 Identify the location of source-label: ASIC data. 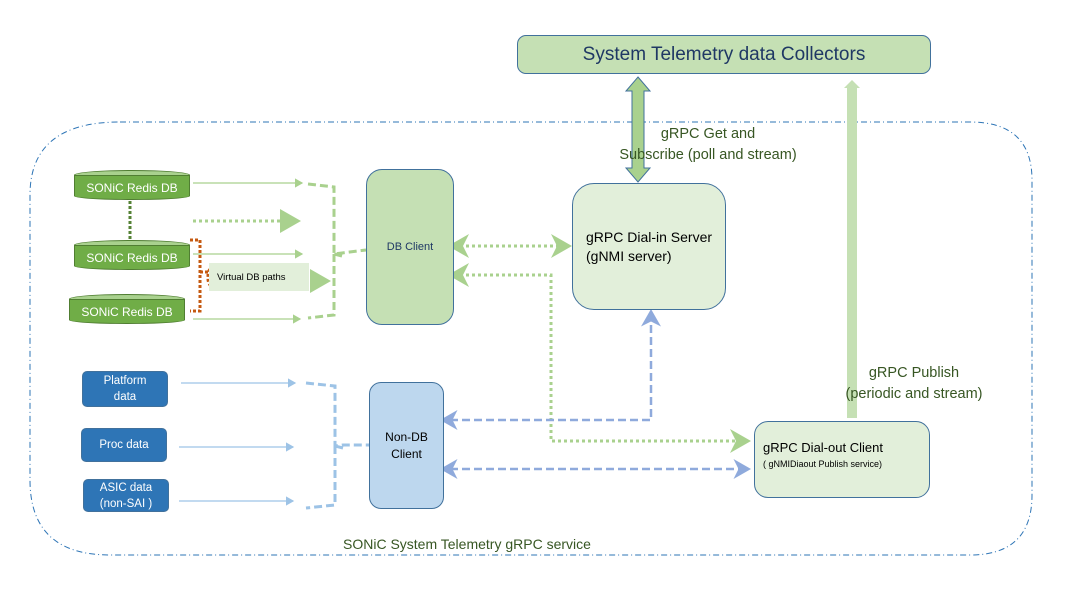
(126, 487).